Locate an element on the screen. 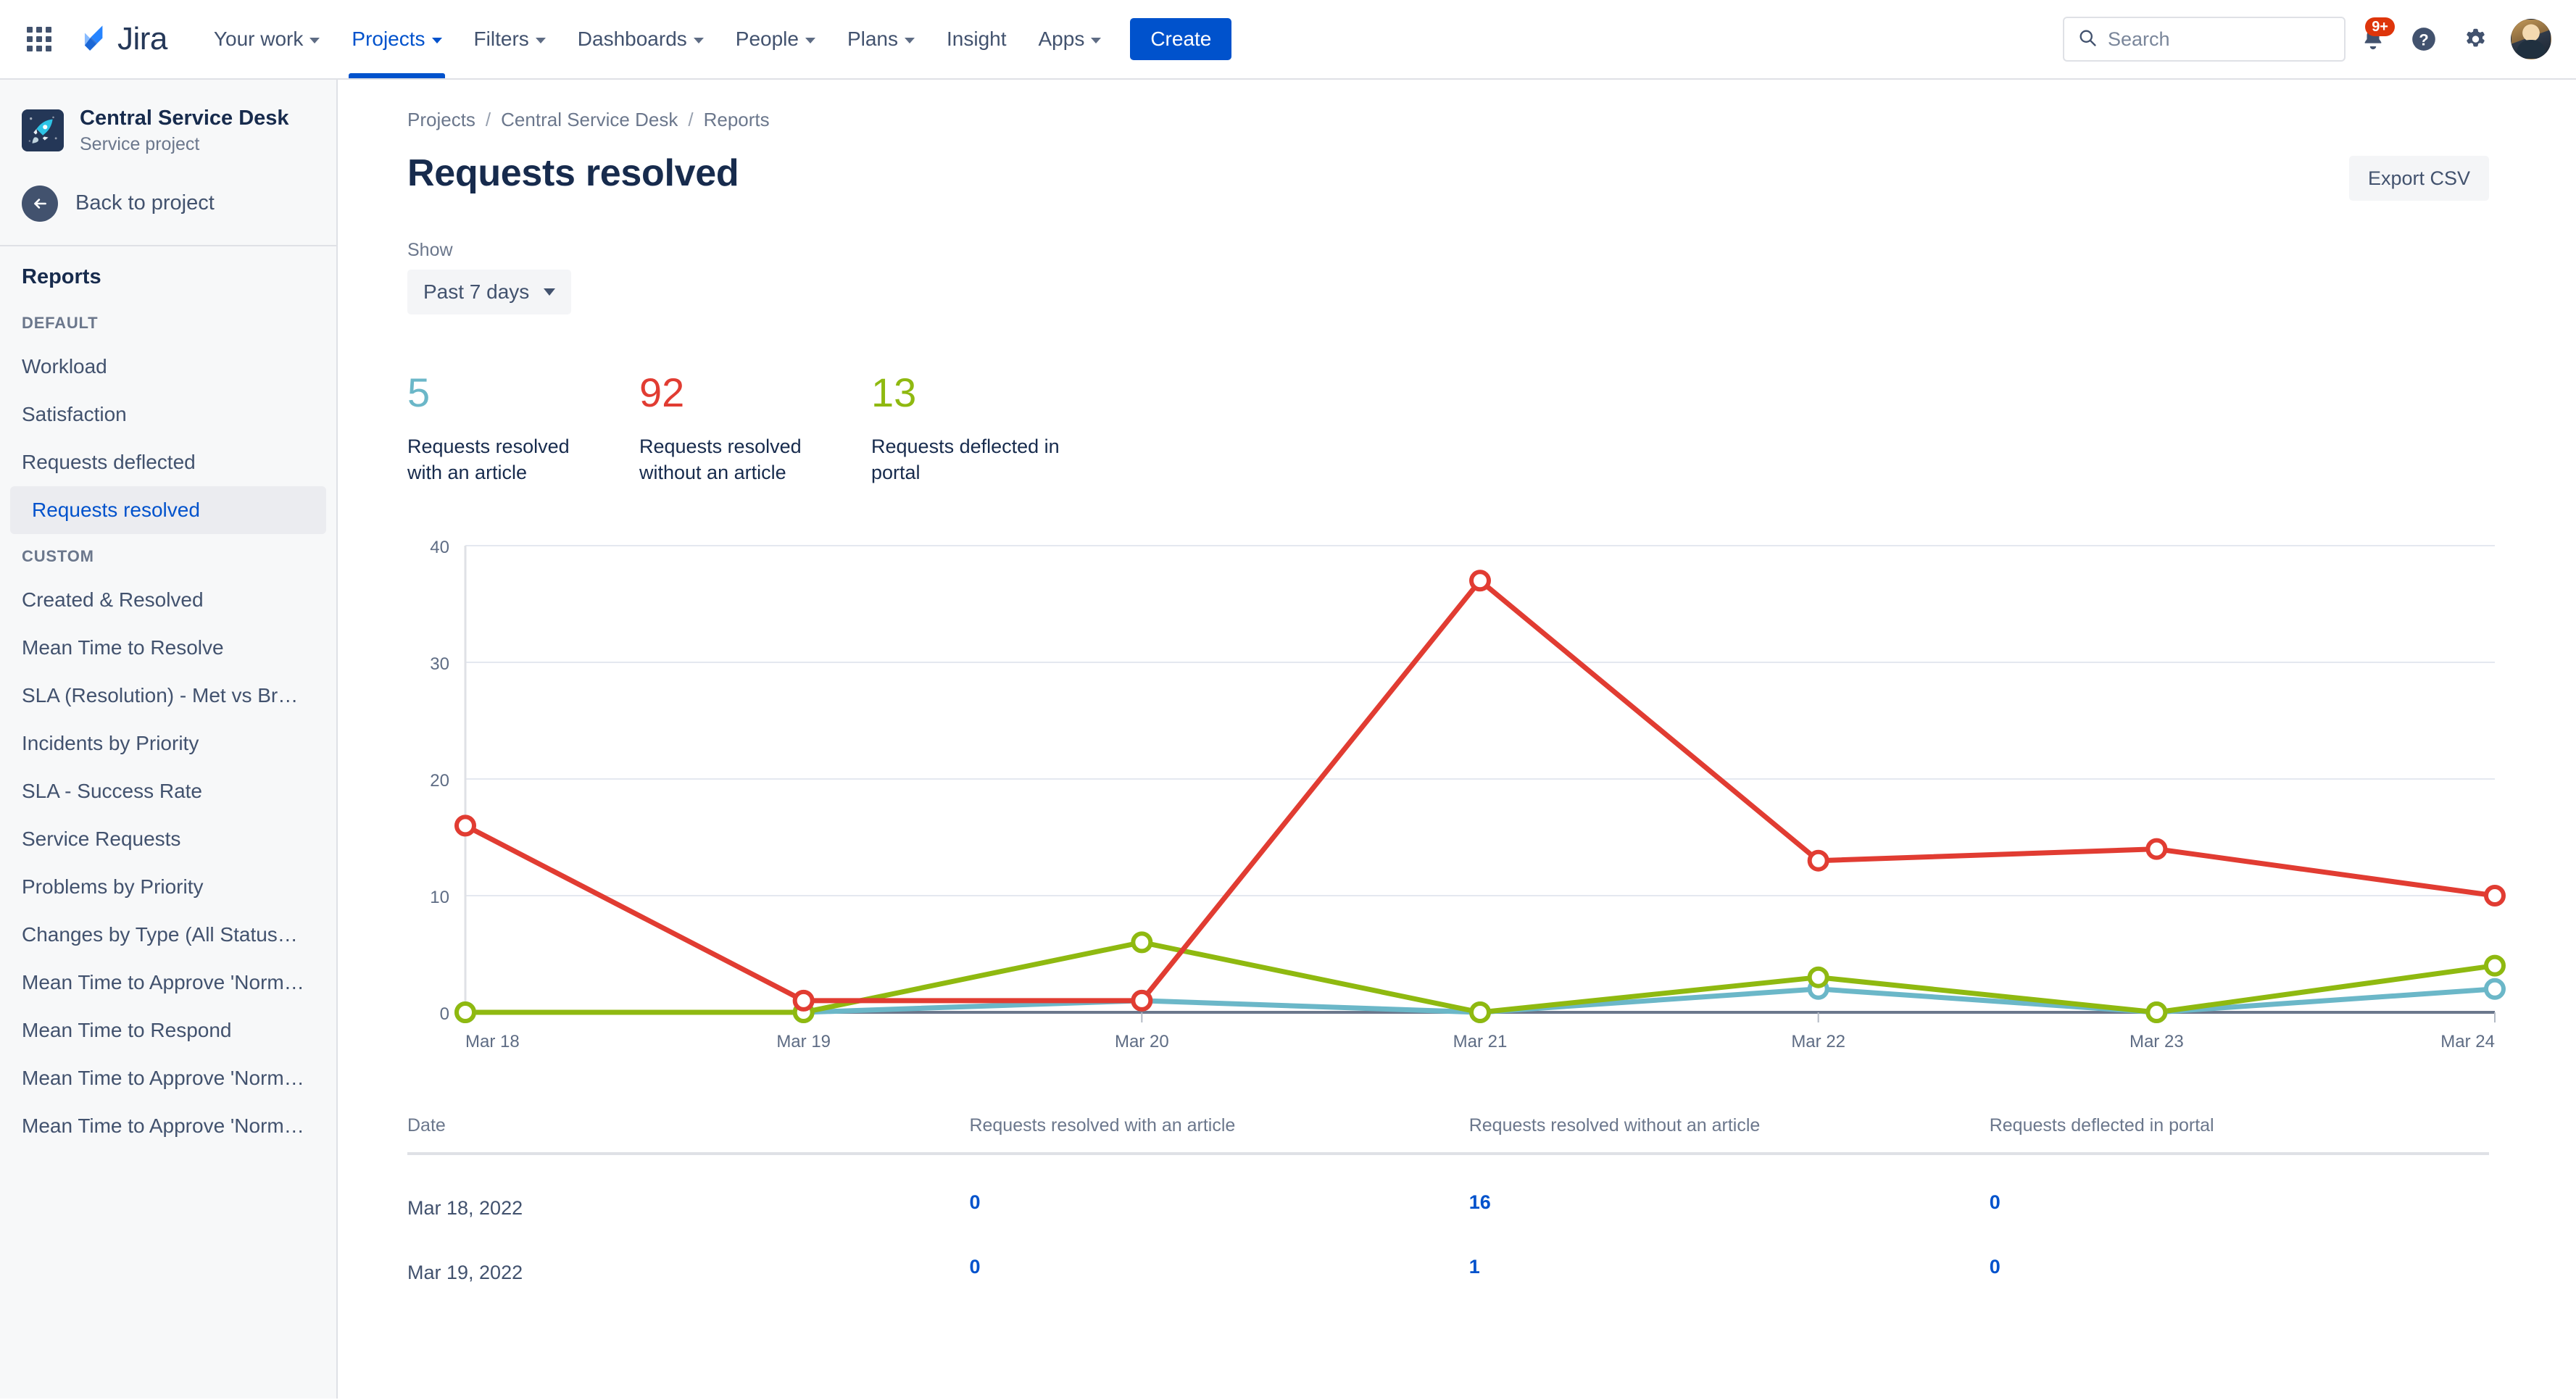 Image resolution: width=2576 pixels, height=1400 pixels. settings-gear-icon is located at coordinates (2474, 39).